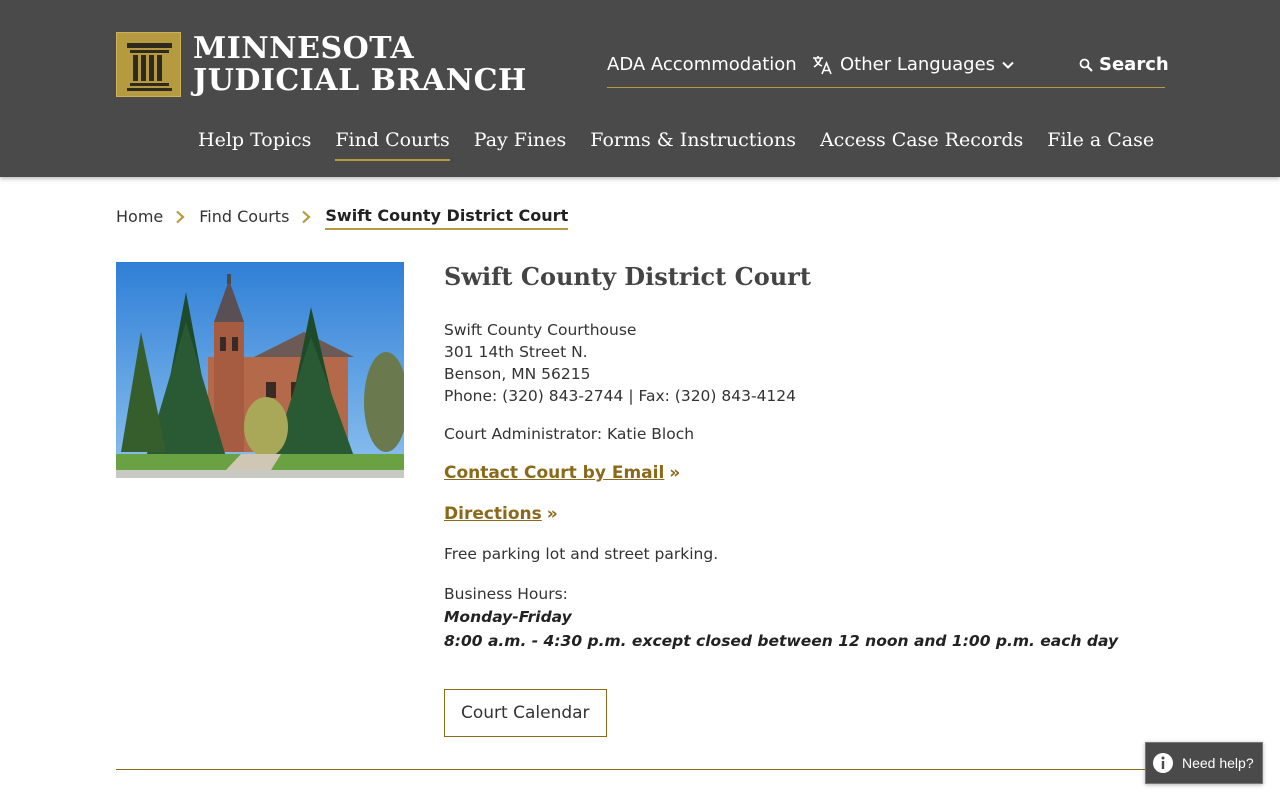  I want to click on search-button: Search, so click(1124, 65).